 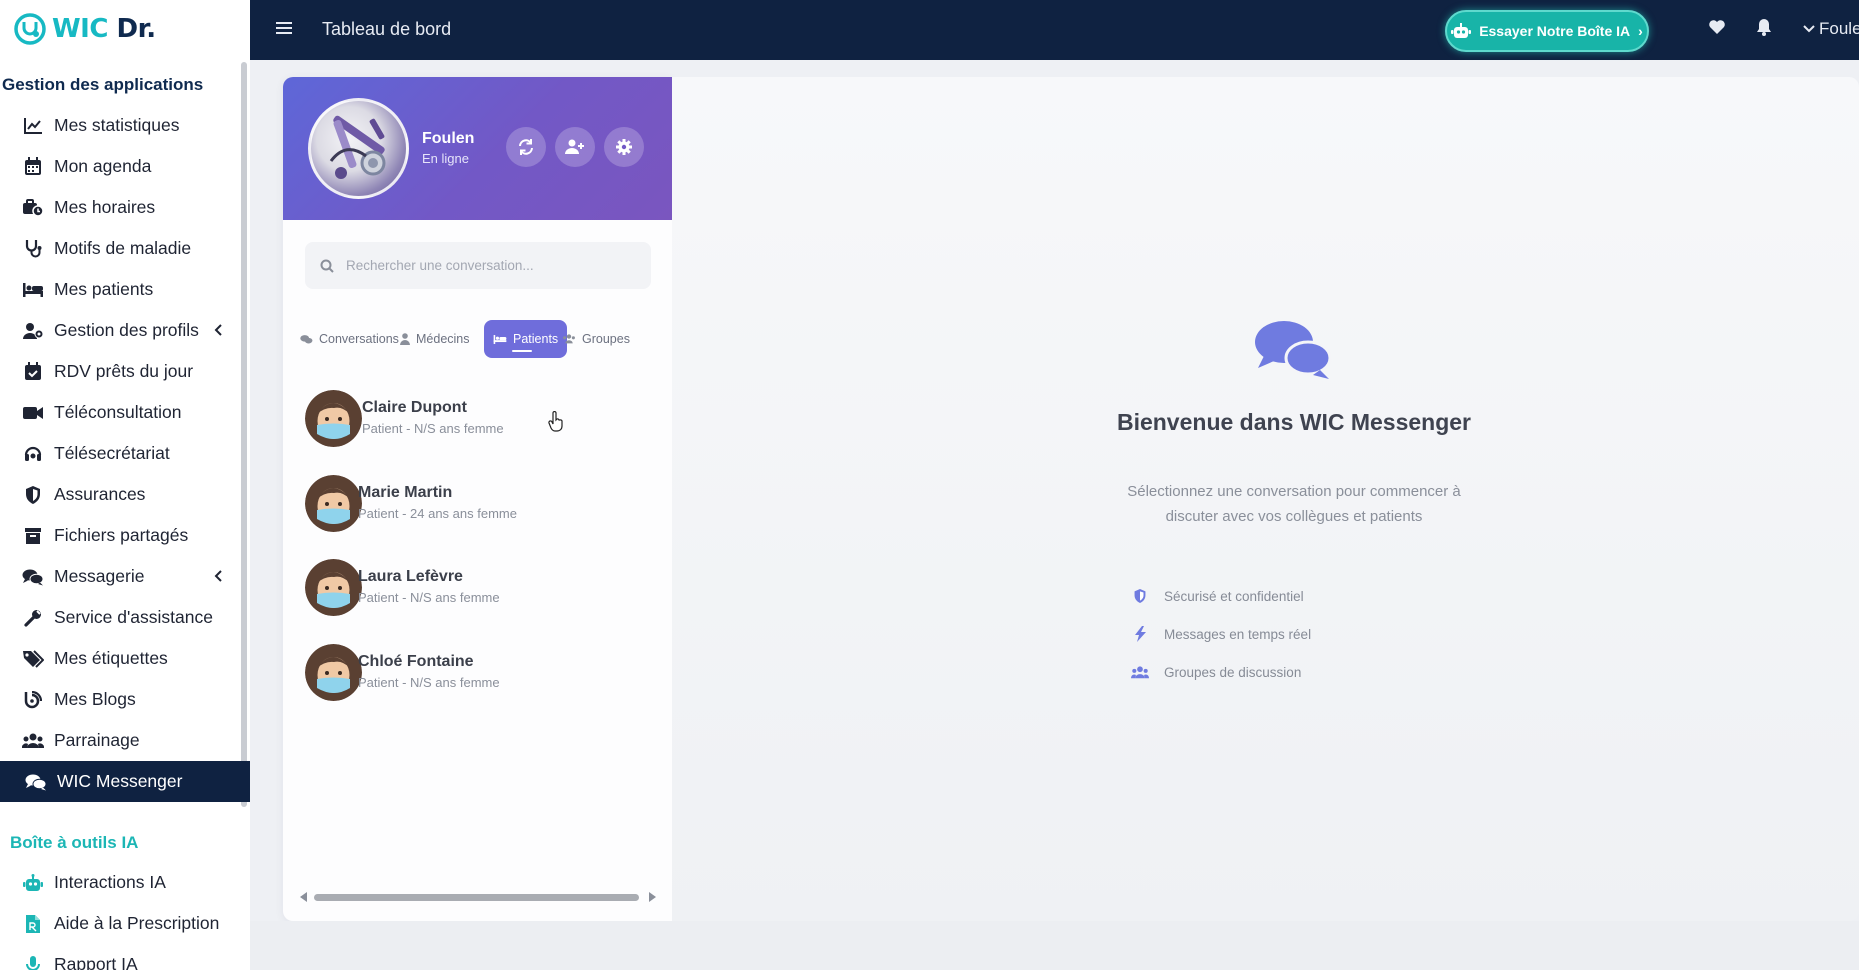 I want to click on logo-wic-text: WIC, so click(x=80, y=29).